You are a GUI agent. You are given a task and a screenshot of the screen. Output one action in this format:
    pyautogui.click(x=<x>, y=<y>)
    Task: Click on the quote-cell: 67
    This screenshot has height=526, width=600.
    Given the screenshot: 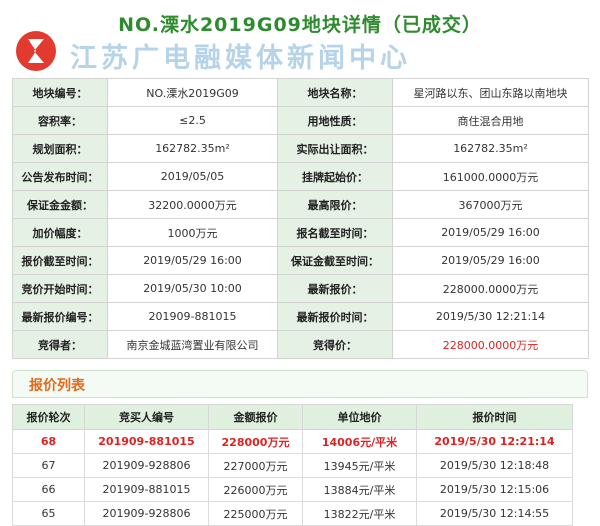 What is the action you would take?
    pyautogui.click(x=48, y=465)
    